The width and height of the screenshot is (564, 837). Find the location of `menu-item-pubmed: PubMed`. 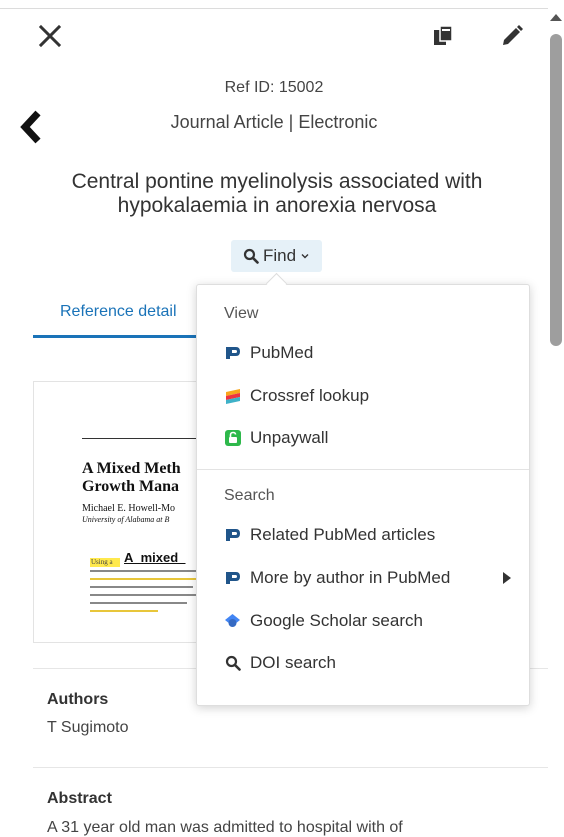

menu-item-pubmed: PubMed is located at coordinates (363, 353).